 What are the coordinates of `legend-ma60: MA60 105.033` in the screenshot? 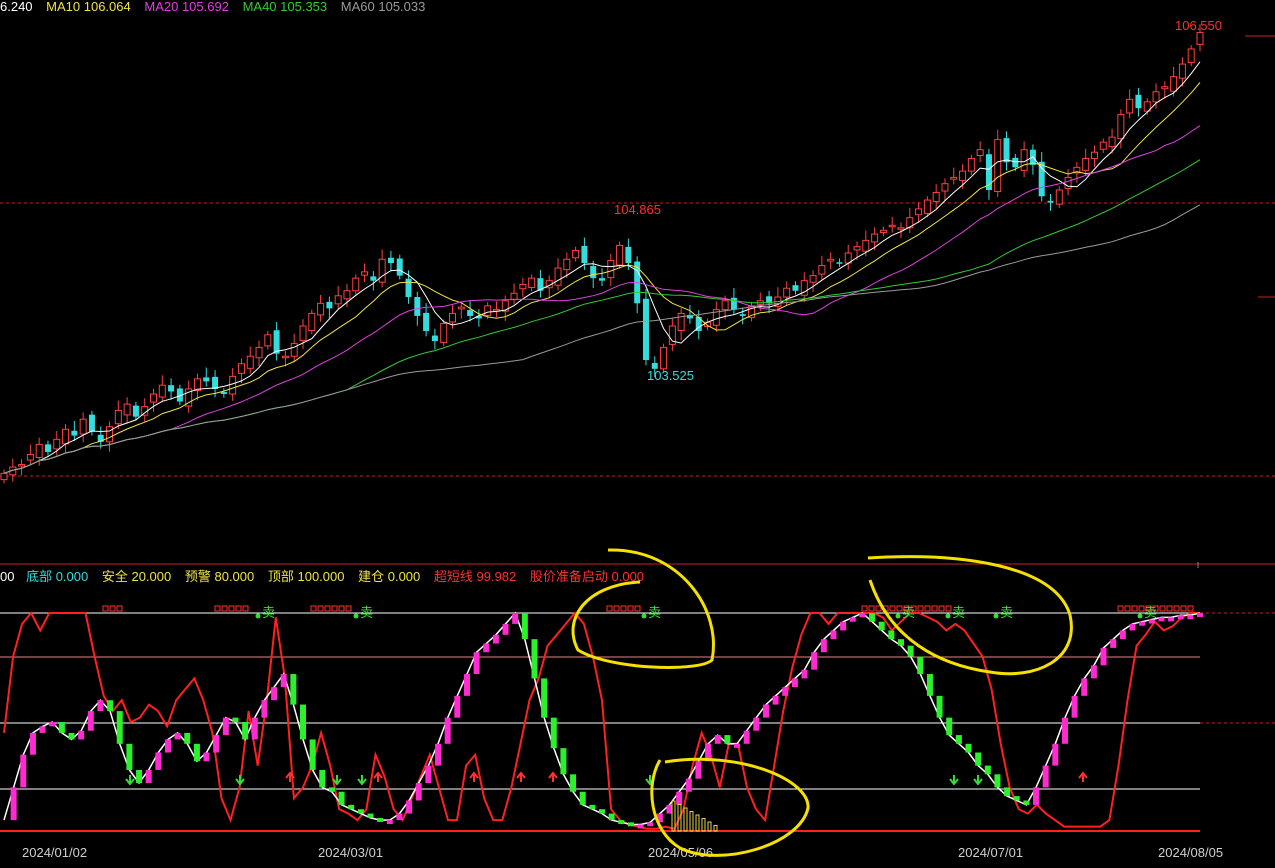 It's located at (383, 7).